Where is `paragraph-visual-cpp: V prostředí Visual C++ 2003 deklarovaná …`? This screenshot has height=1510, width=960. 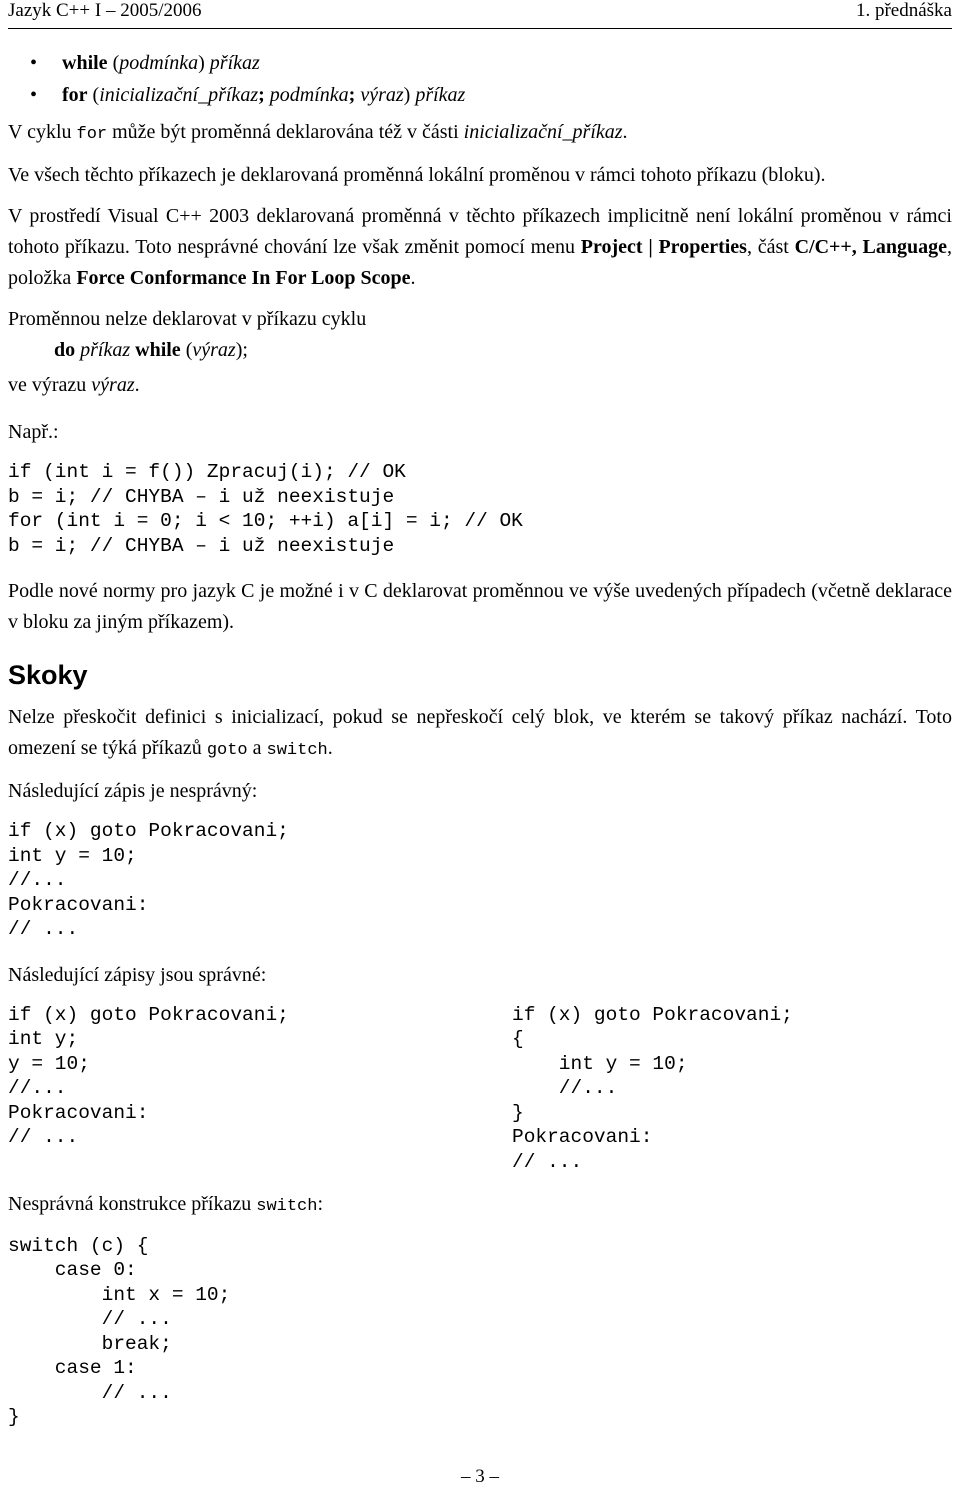
paragraph-visual-cpp: V prostředí Visual C++ 2003 deklarovaná … is located at coordinates (480, 247).